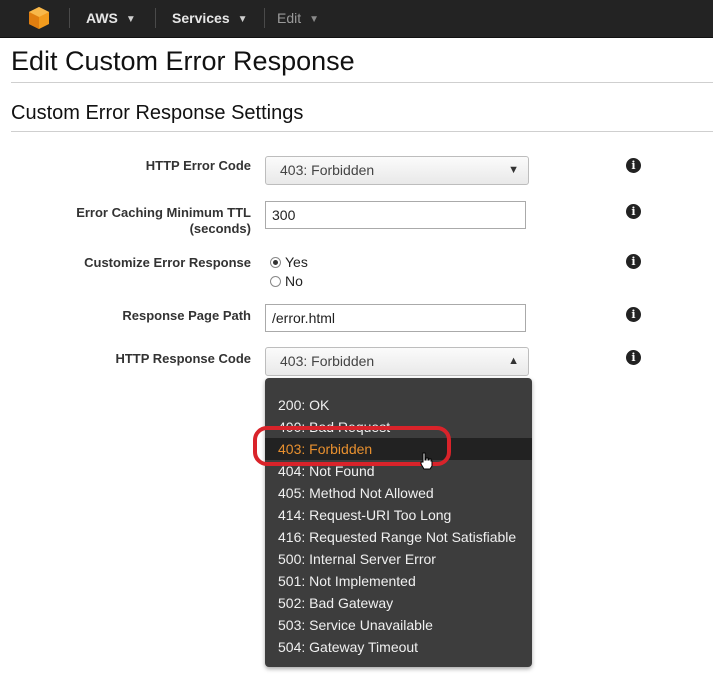 The height and width of the screenshot is (698, 713). Describe the element at coordinates (395, 318) in the screenshot. I see `response-page-path-input` at that location.